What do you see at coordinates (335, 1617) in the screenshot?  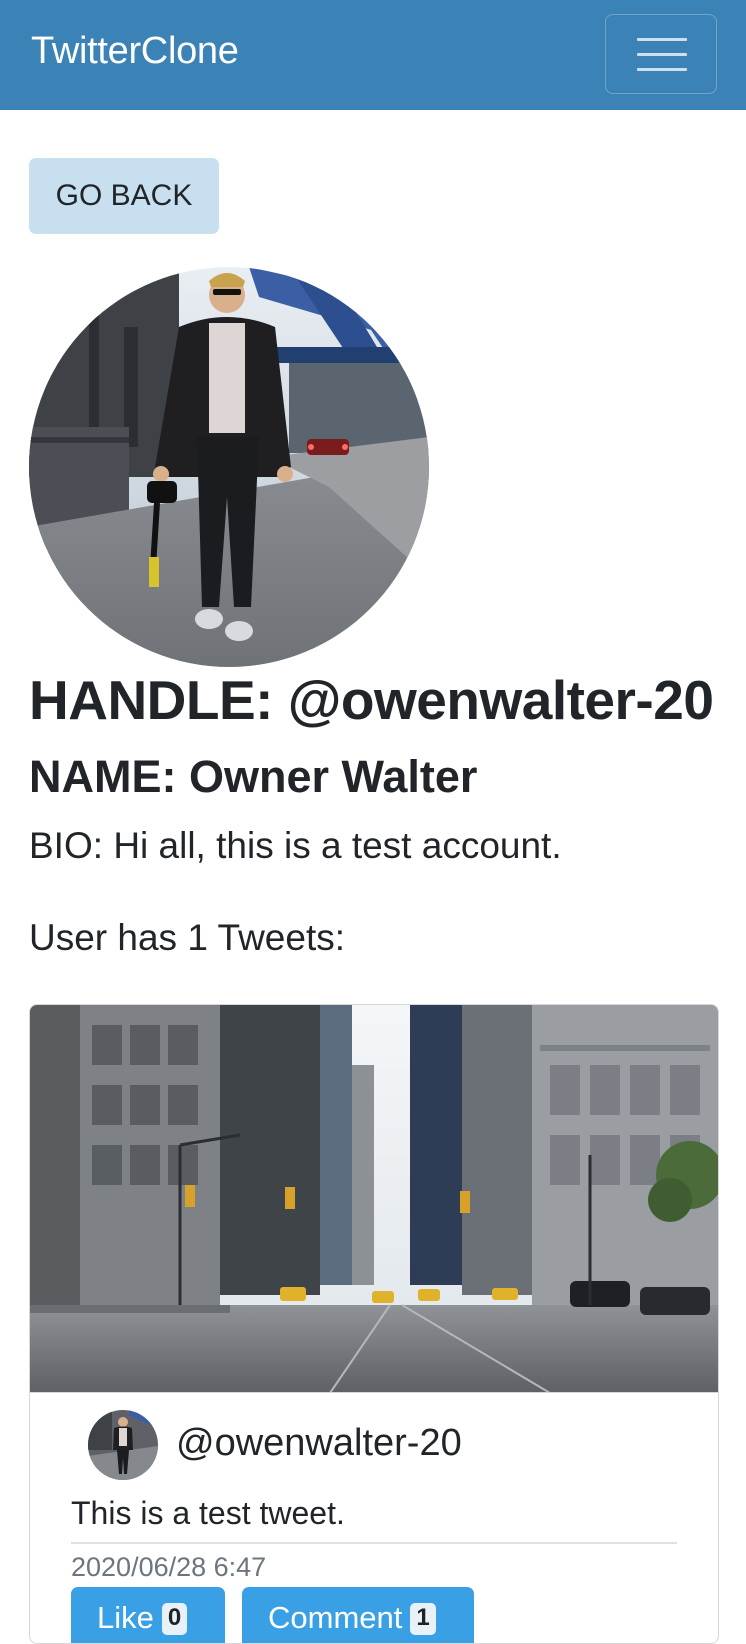 I see `comment-label: Comment` at bounding box center [335, 1617].